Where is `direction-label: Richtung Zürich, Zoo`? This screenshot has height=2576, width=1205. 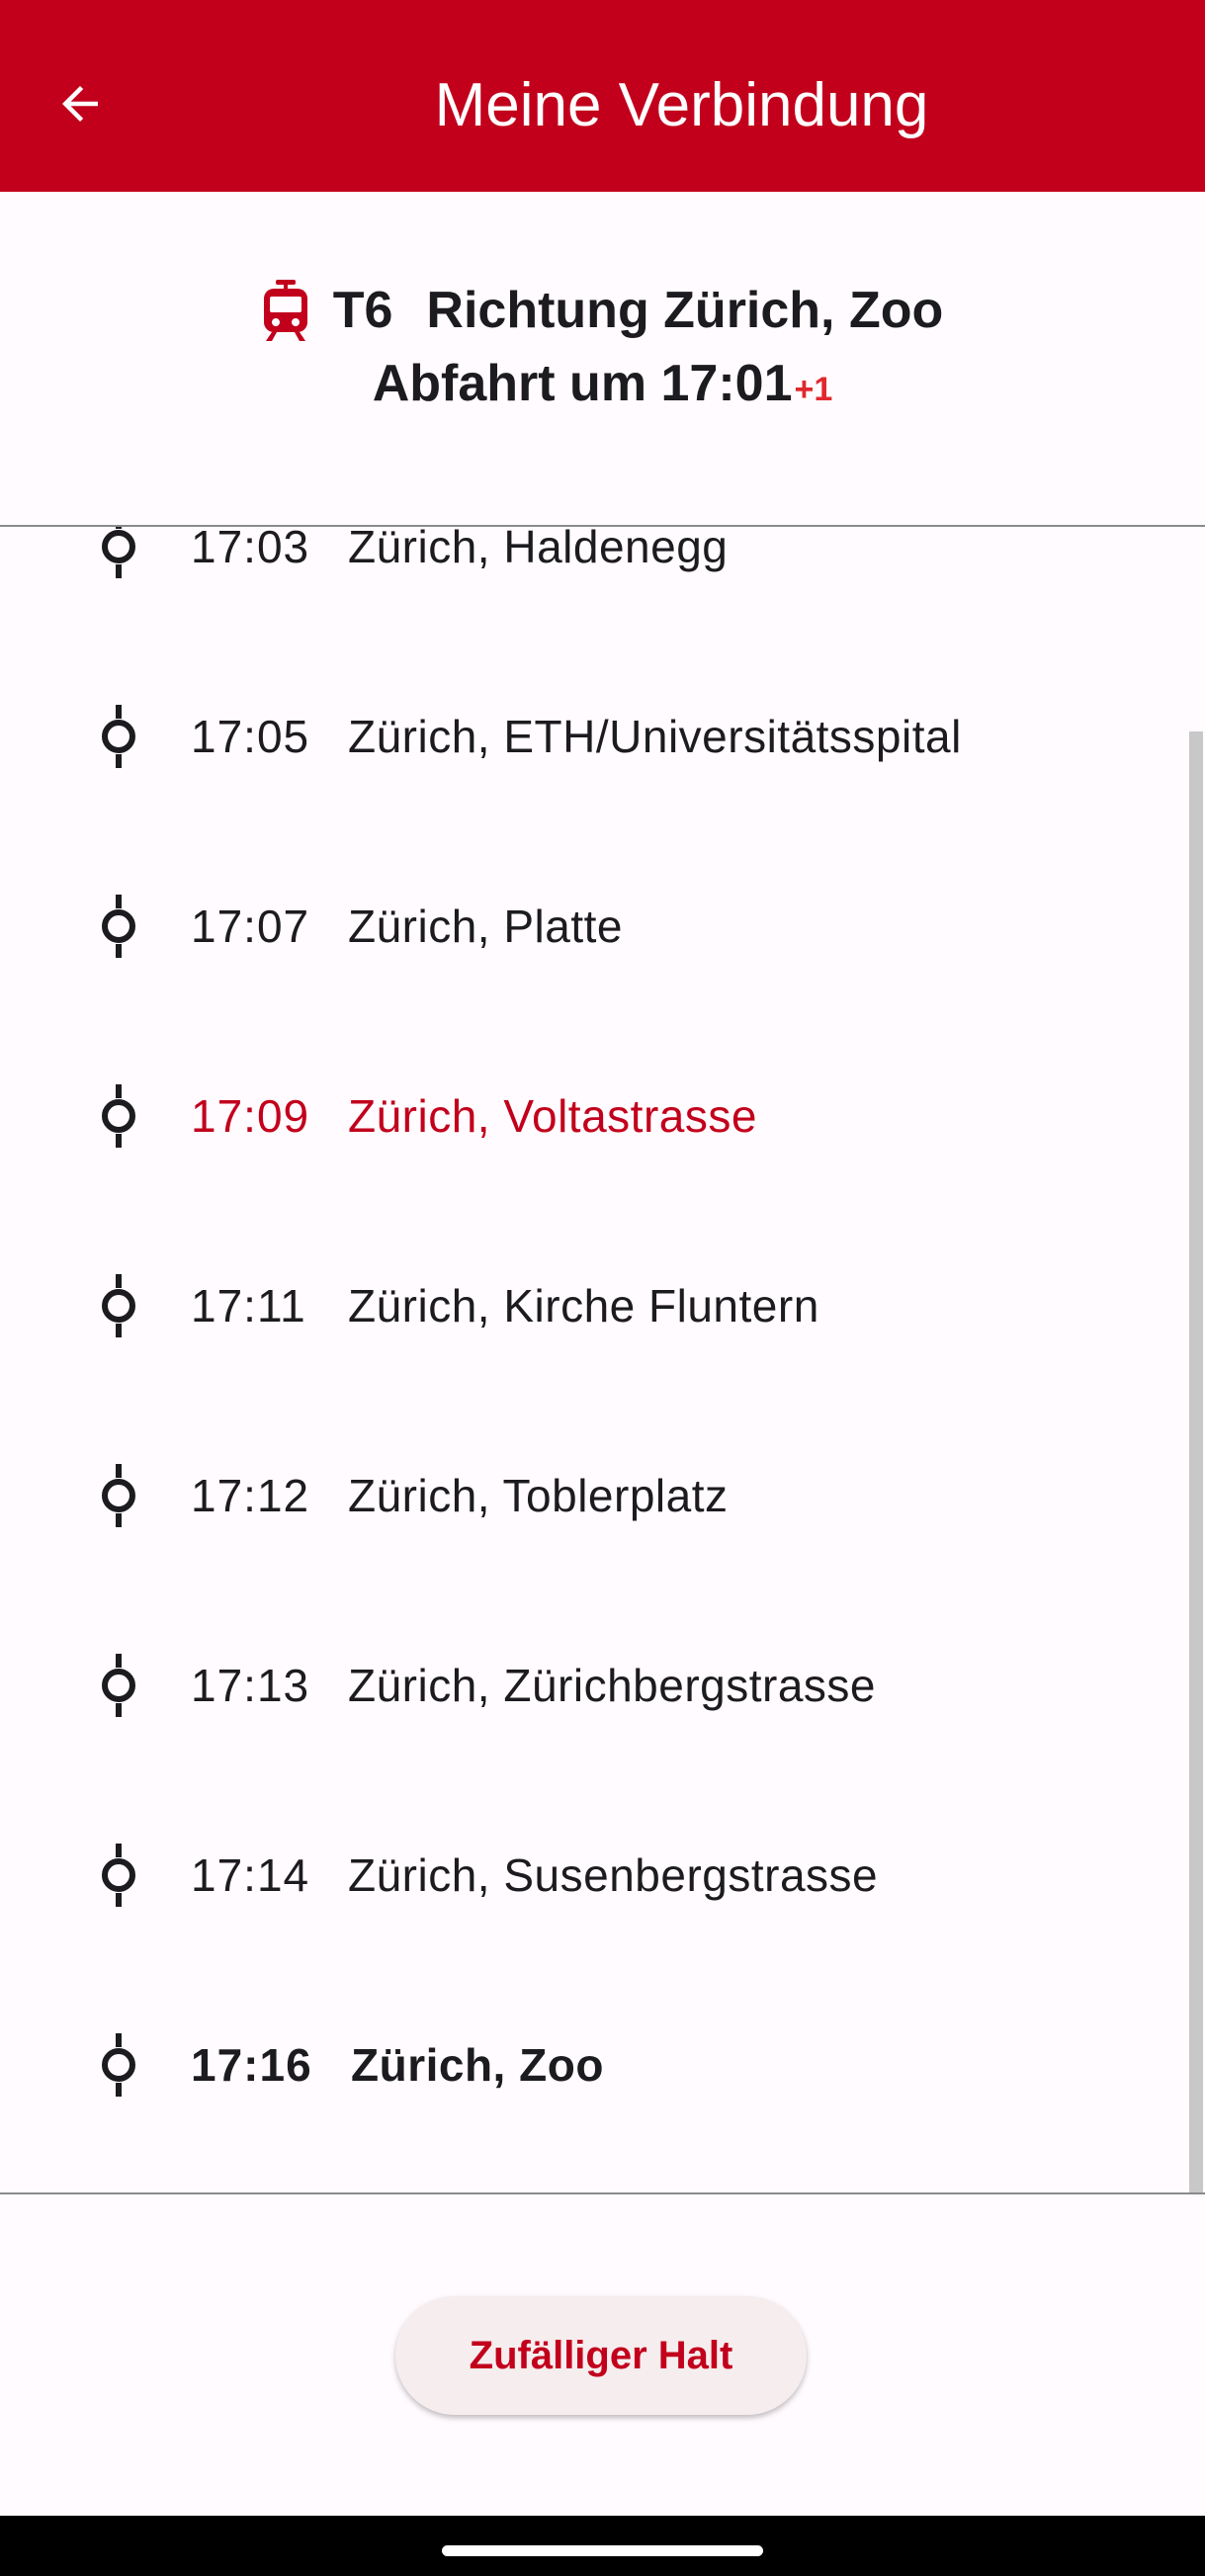
direction-label: Richtung Zürich, Zoo is located at coordinates (685, 310).